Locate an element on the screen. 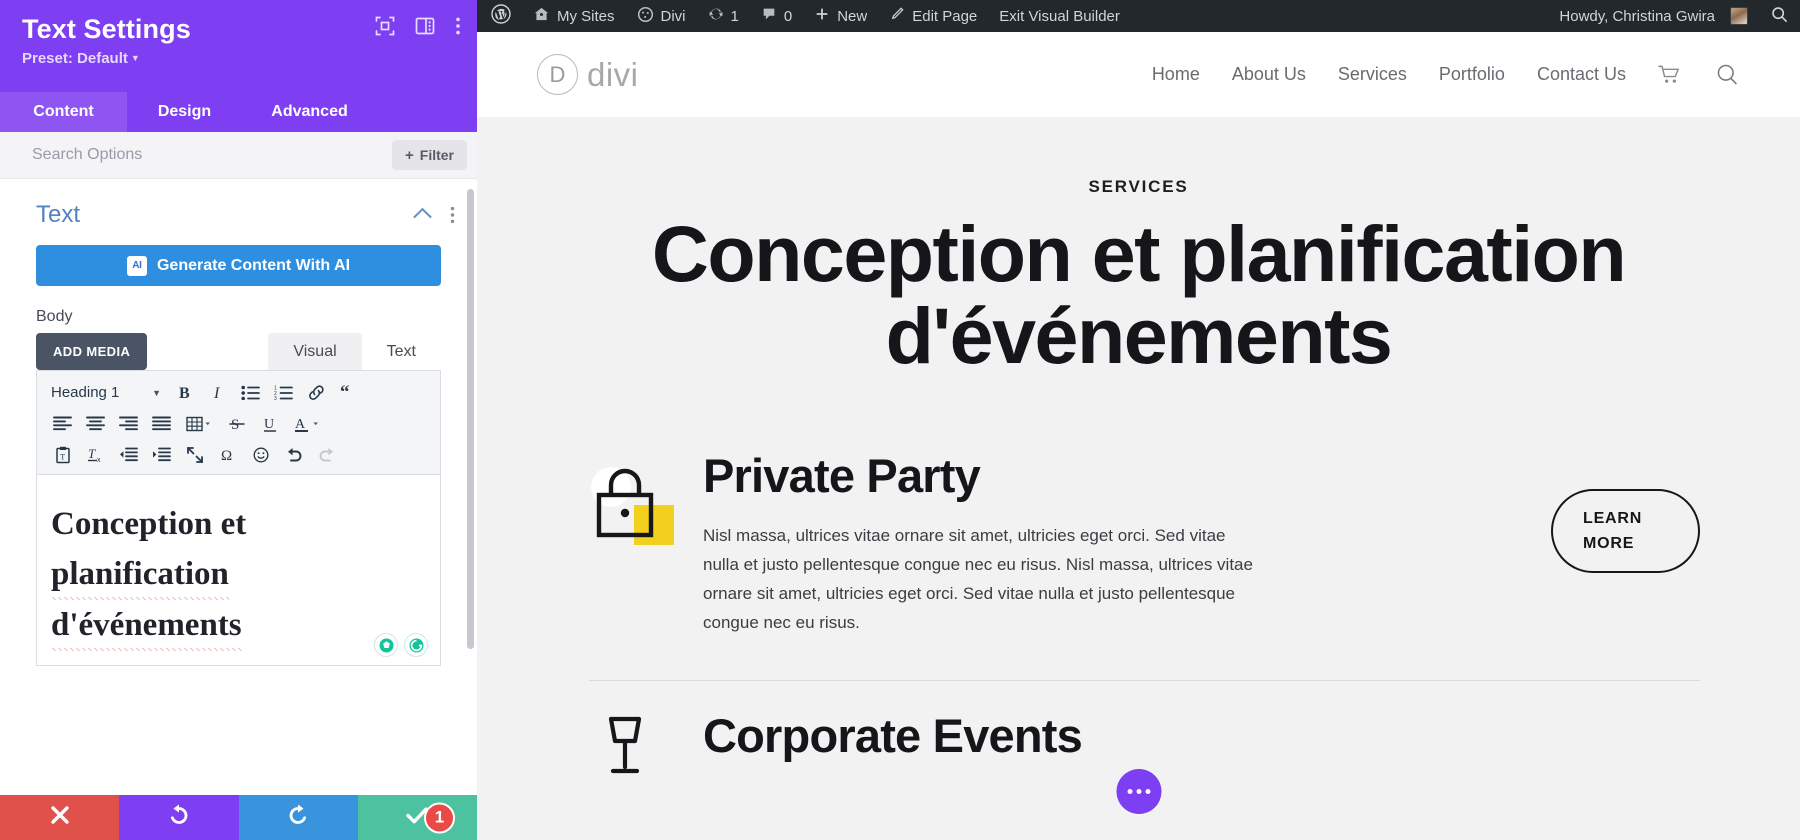  text-color-icon: A is located at coordinates (307, 423).